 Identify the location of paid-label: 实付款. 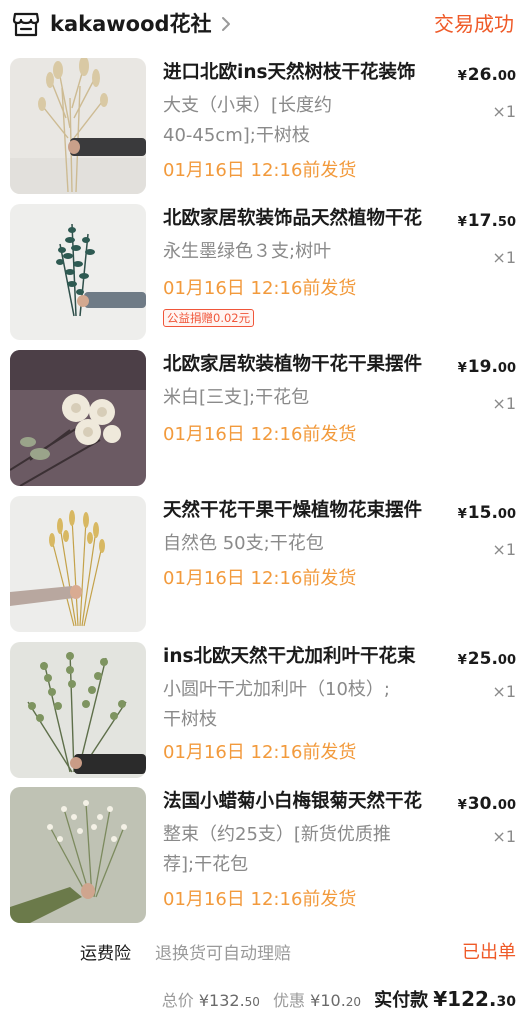
(401, 1000).